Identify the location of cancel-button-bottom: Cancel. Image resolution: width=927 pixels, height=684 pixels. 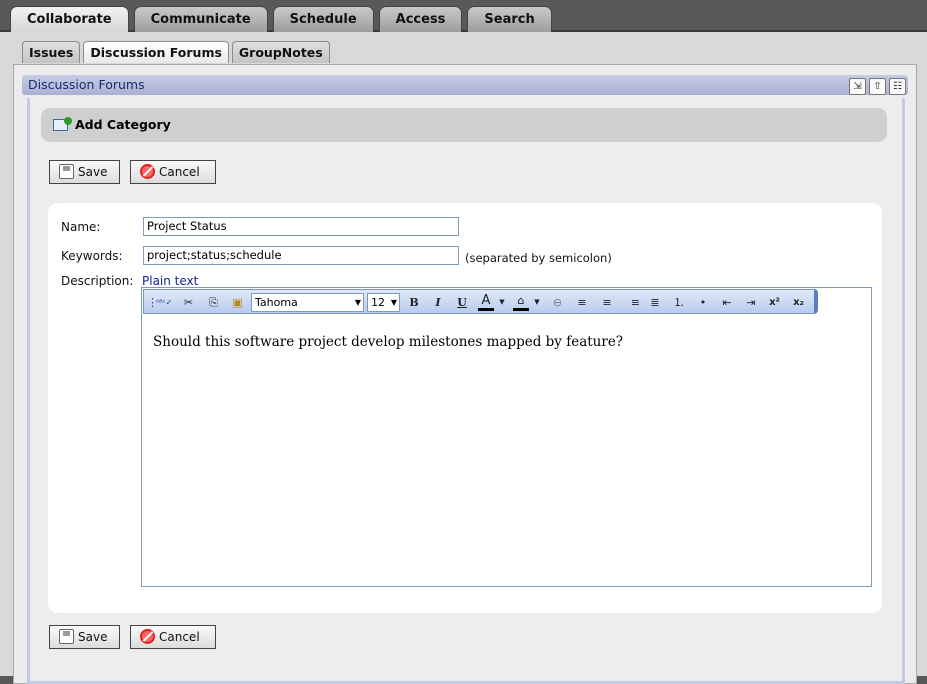
(173, 637).